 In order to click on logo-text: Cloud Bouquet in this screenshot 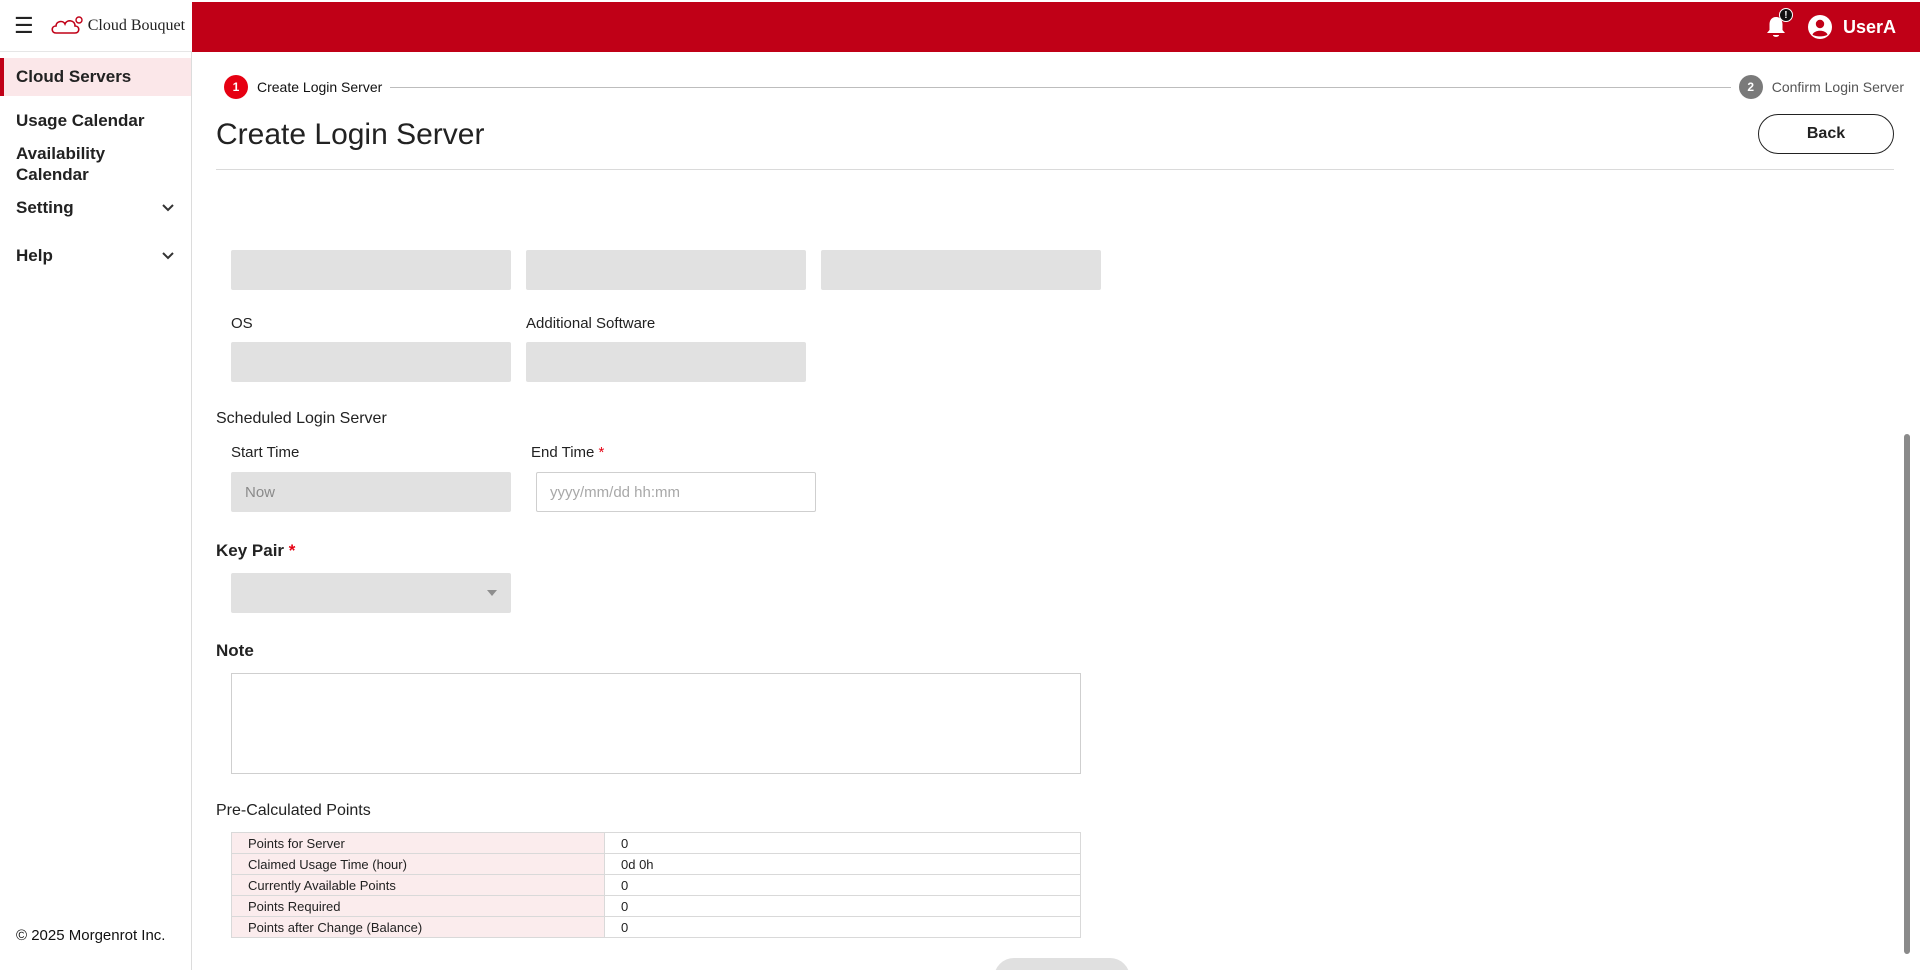, I will do `click(136, 25)`.